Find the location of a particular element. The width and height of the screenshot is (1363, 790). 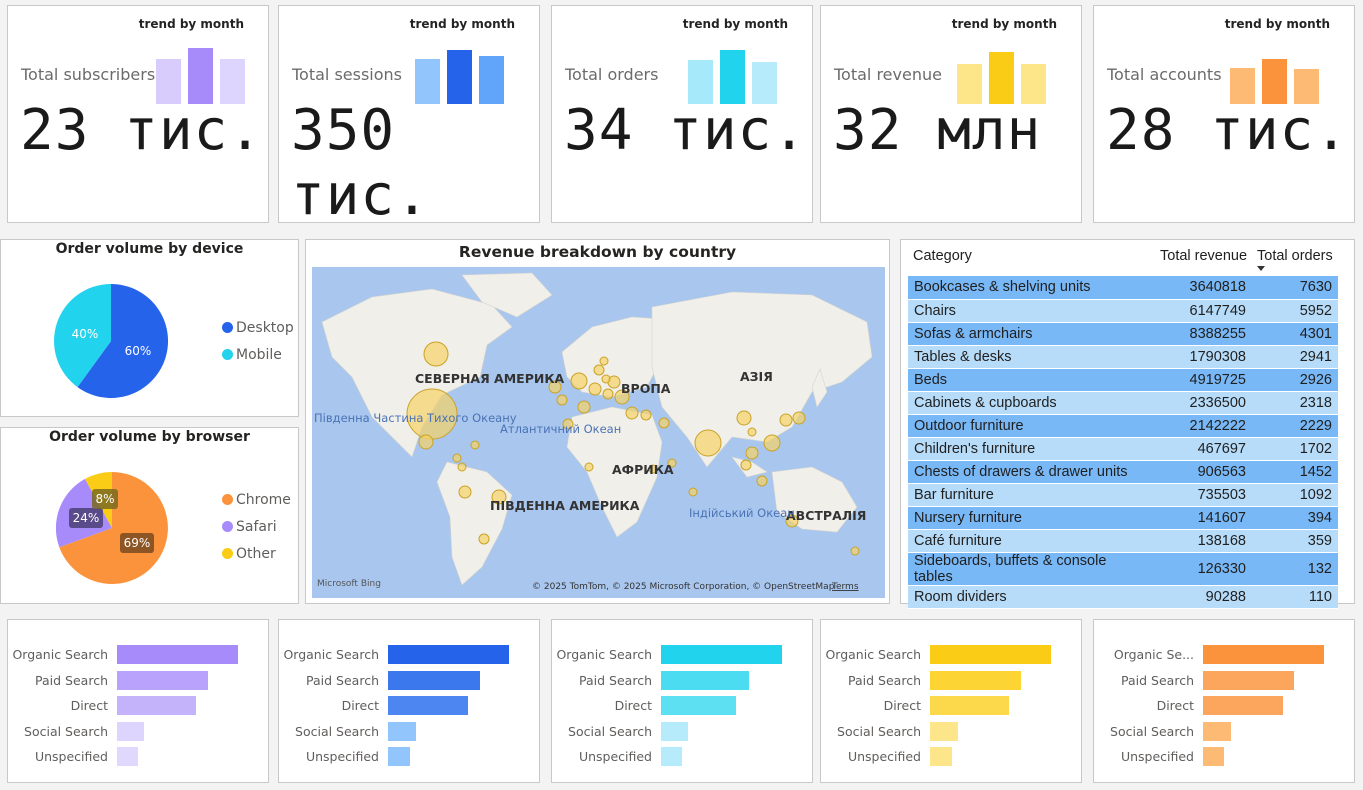

cell-revenue: 2142222 is located at coordinates (1203, 426).